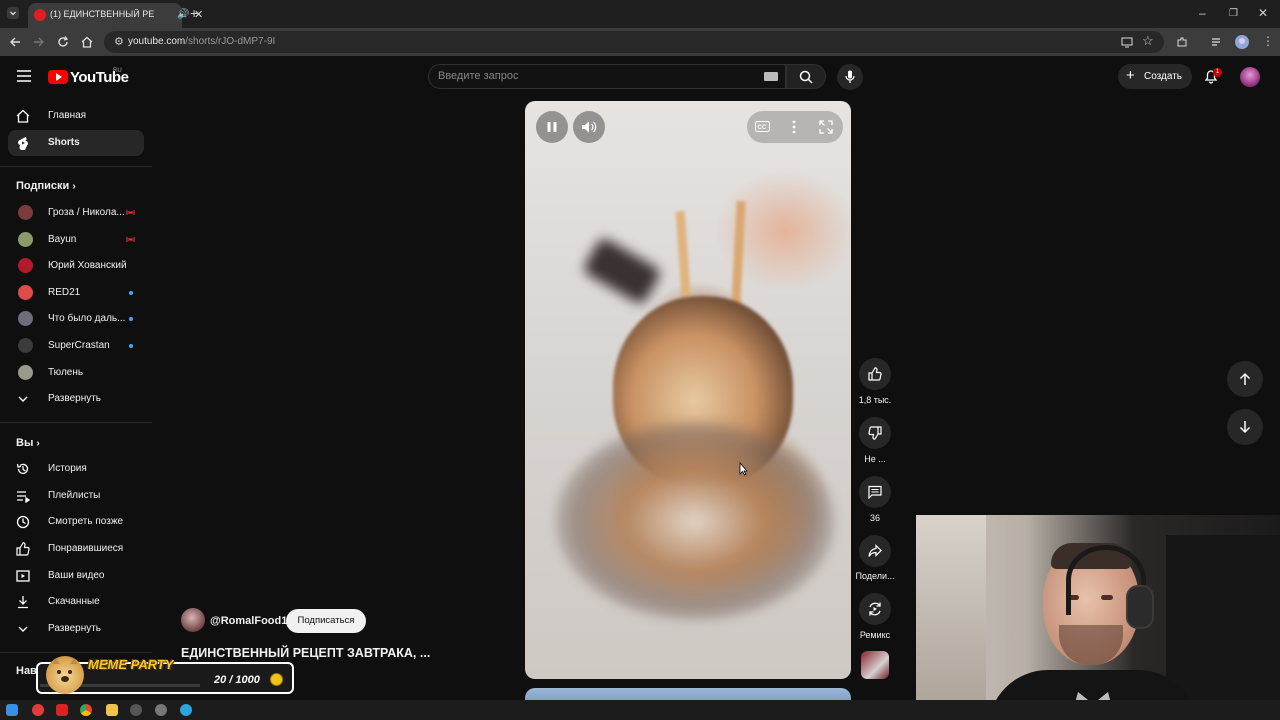  What do you see at coordinates (1163, 76) in the screenshot?
I see `create-label: Создать` at bounding box center [1163, 76].